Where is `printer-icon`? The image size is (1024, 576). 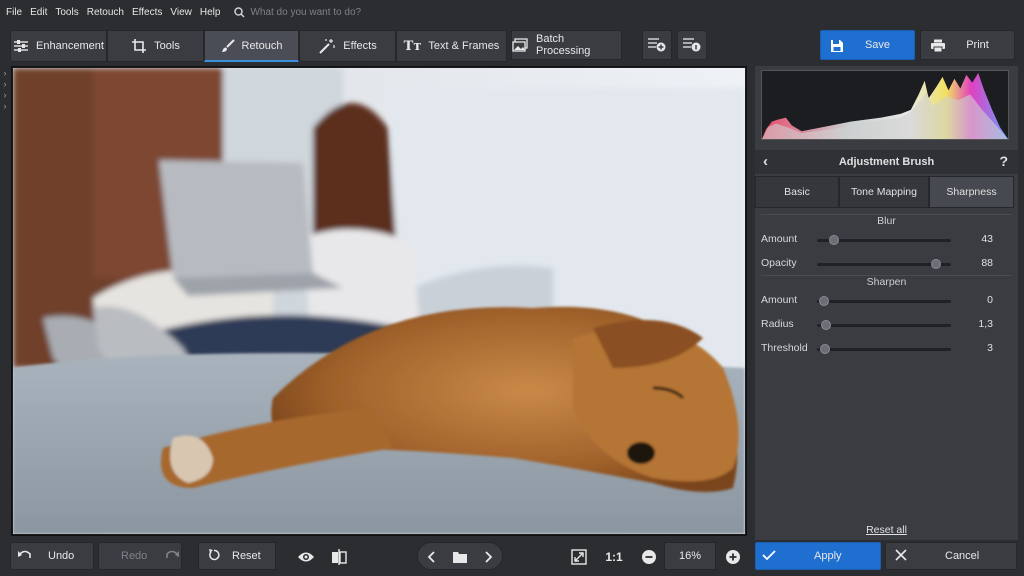 printer-icon is located at coordinates (938, 47).